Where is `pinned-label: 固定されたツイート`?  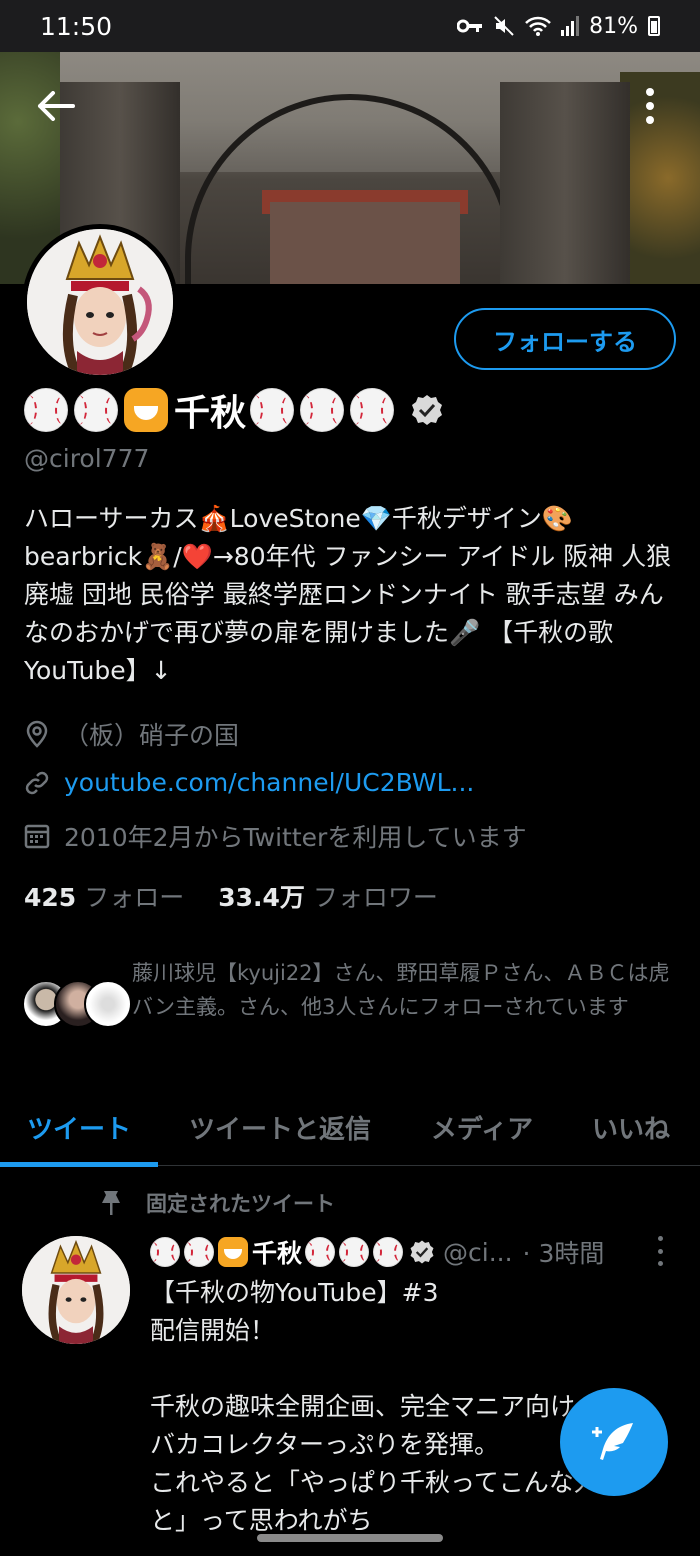 pinned-label: 固定されたツイート is located at coordinates (240, 1204).